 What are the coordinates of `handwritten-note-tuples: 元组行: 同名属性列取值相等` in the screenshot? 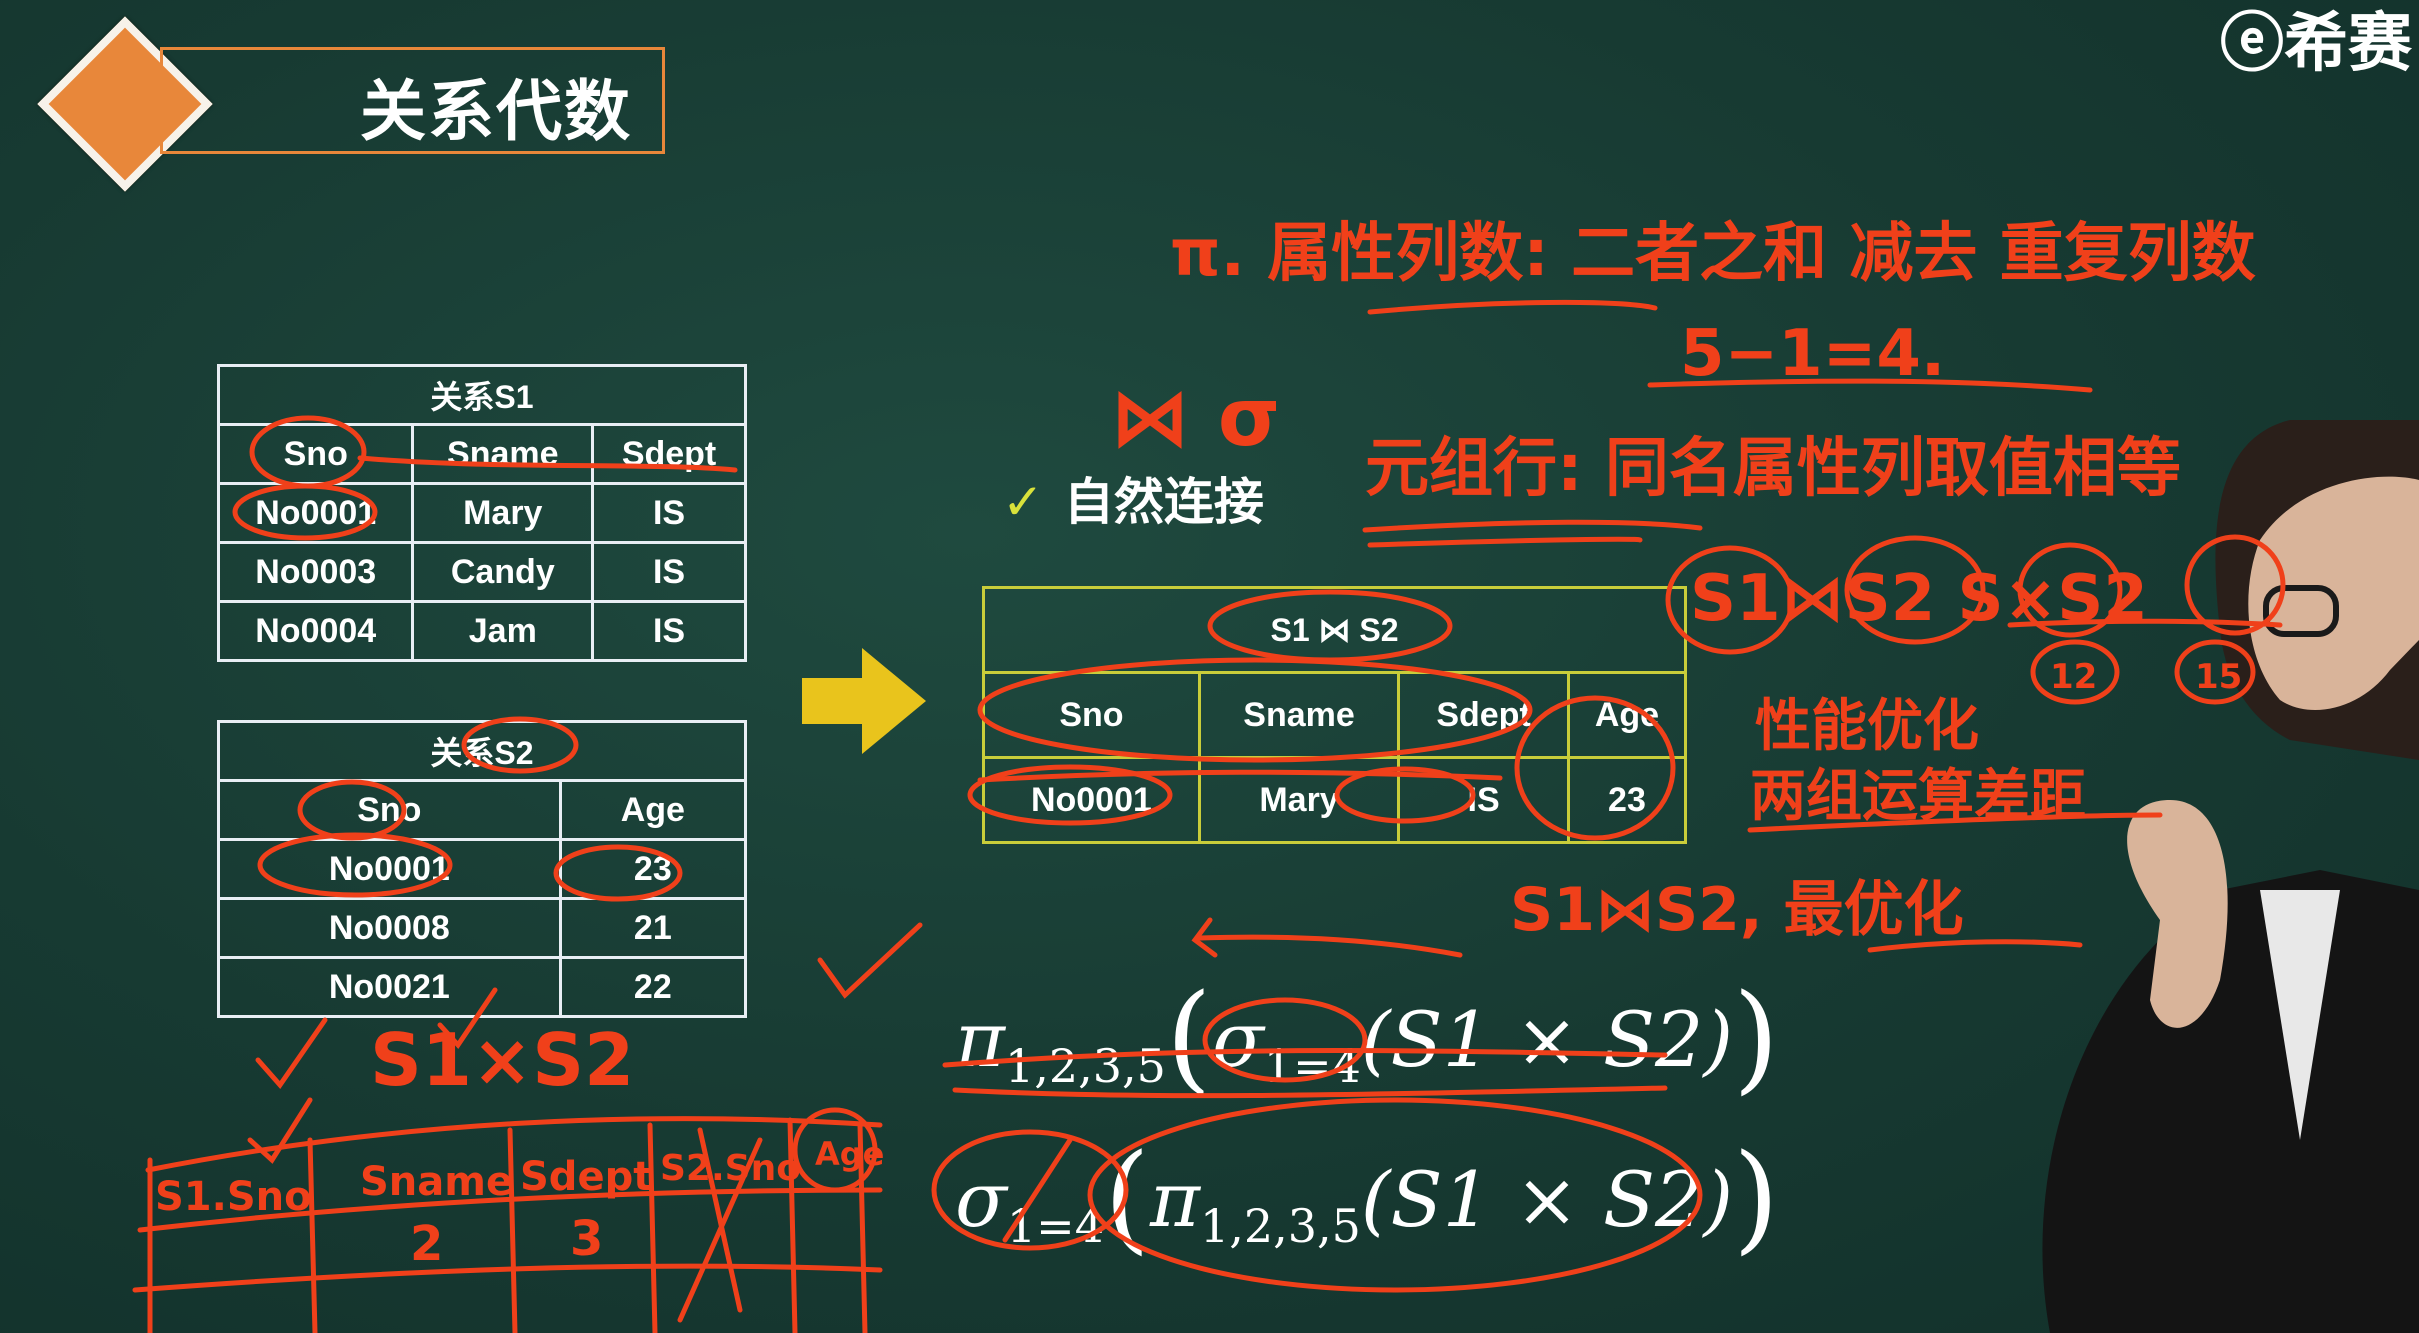 It's located at (1773, 469).